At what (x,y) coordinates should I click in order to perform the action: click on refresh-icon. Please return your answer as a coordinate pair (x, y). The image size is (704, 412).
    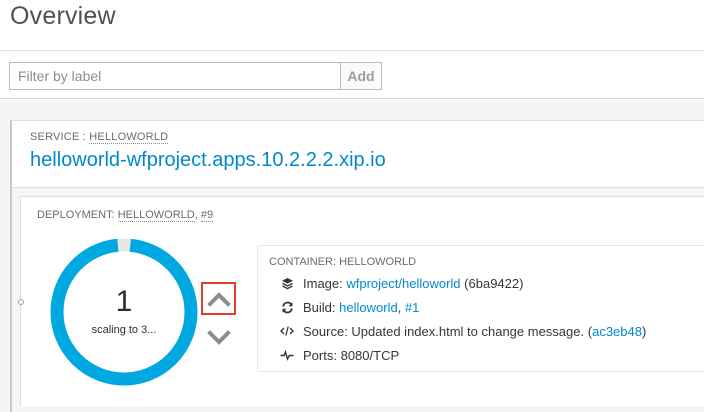
    Looking at the image, I should click on (287, 307).